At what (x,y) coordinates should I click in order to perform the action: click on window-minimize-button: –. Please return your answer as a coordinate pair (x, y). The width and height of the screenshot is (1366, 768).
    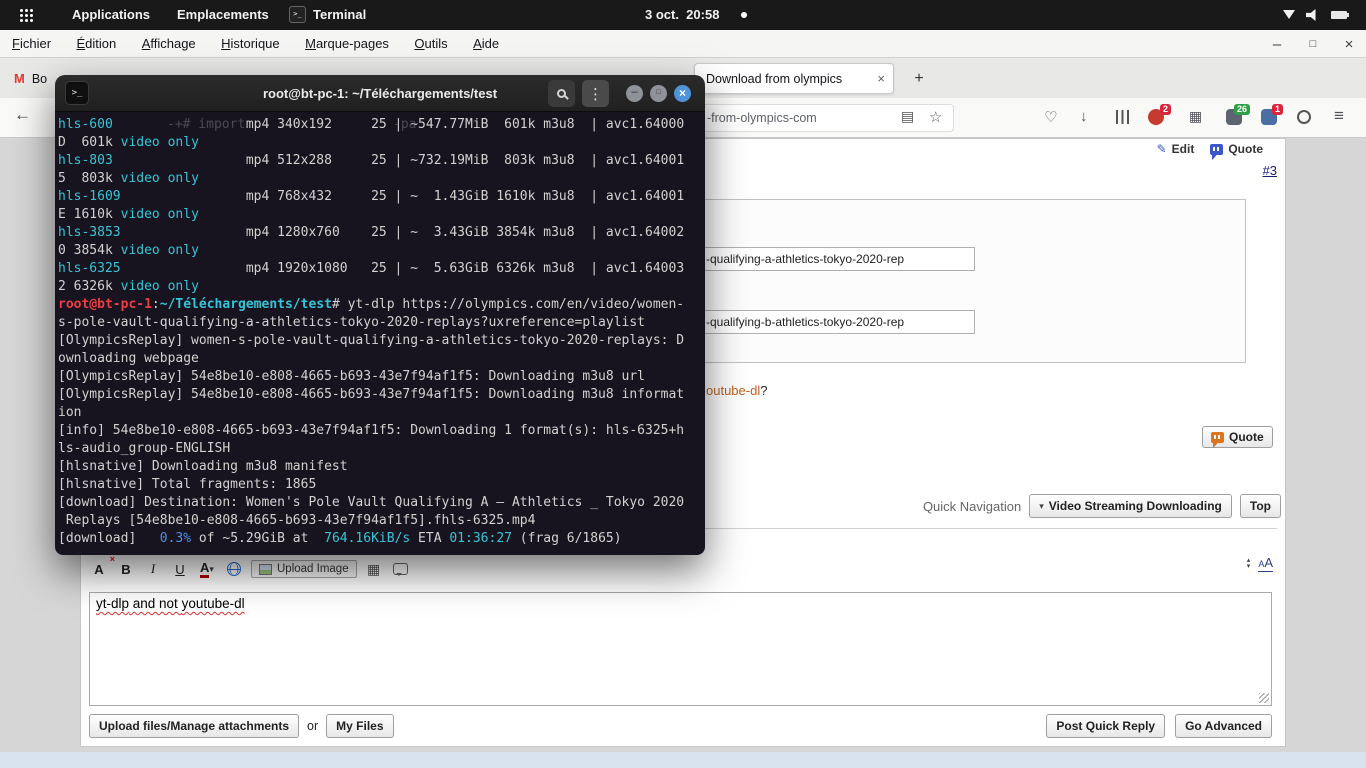
    Looking at the image, I should click on (1277, 44).